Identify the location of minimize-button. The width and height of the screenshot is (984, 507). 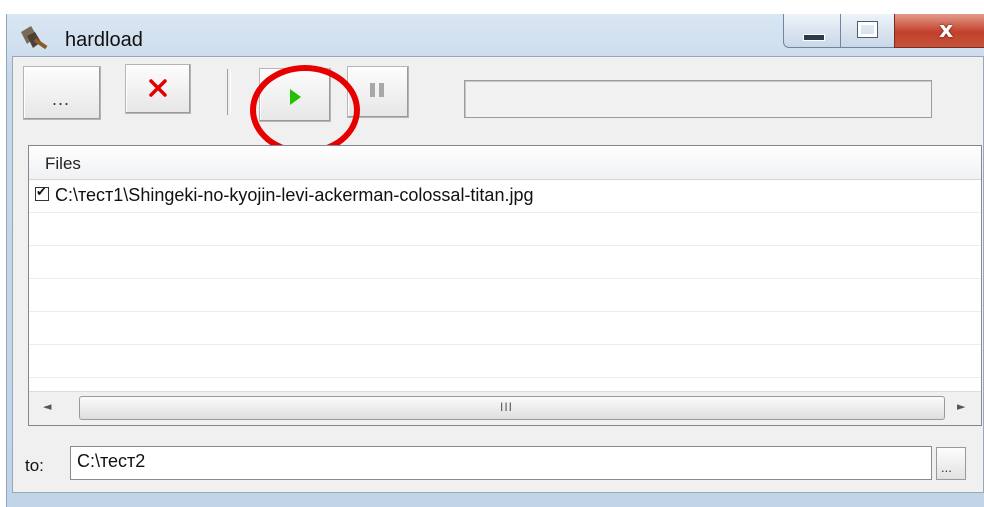
(812, 31).